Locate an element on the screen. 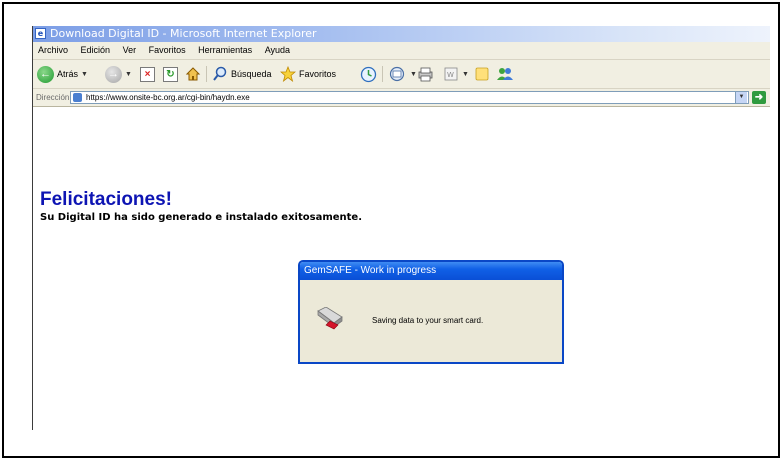  home-button is located at coordinates (193, 74).